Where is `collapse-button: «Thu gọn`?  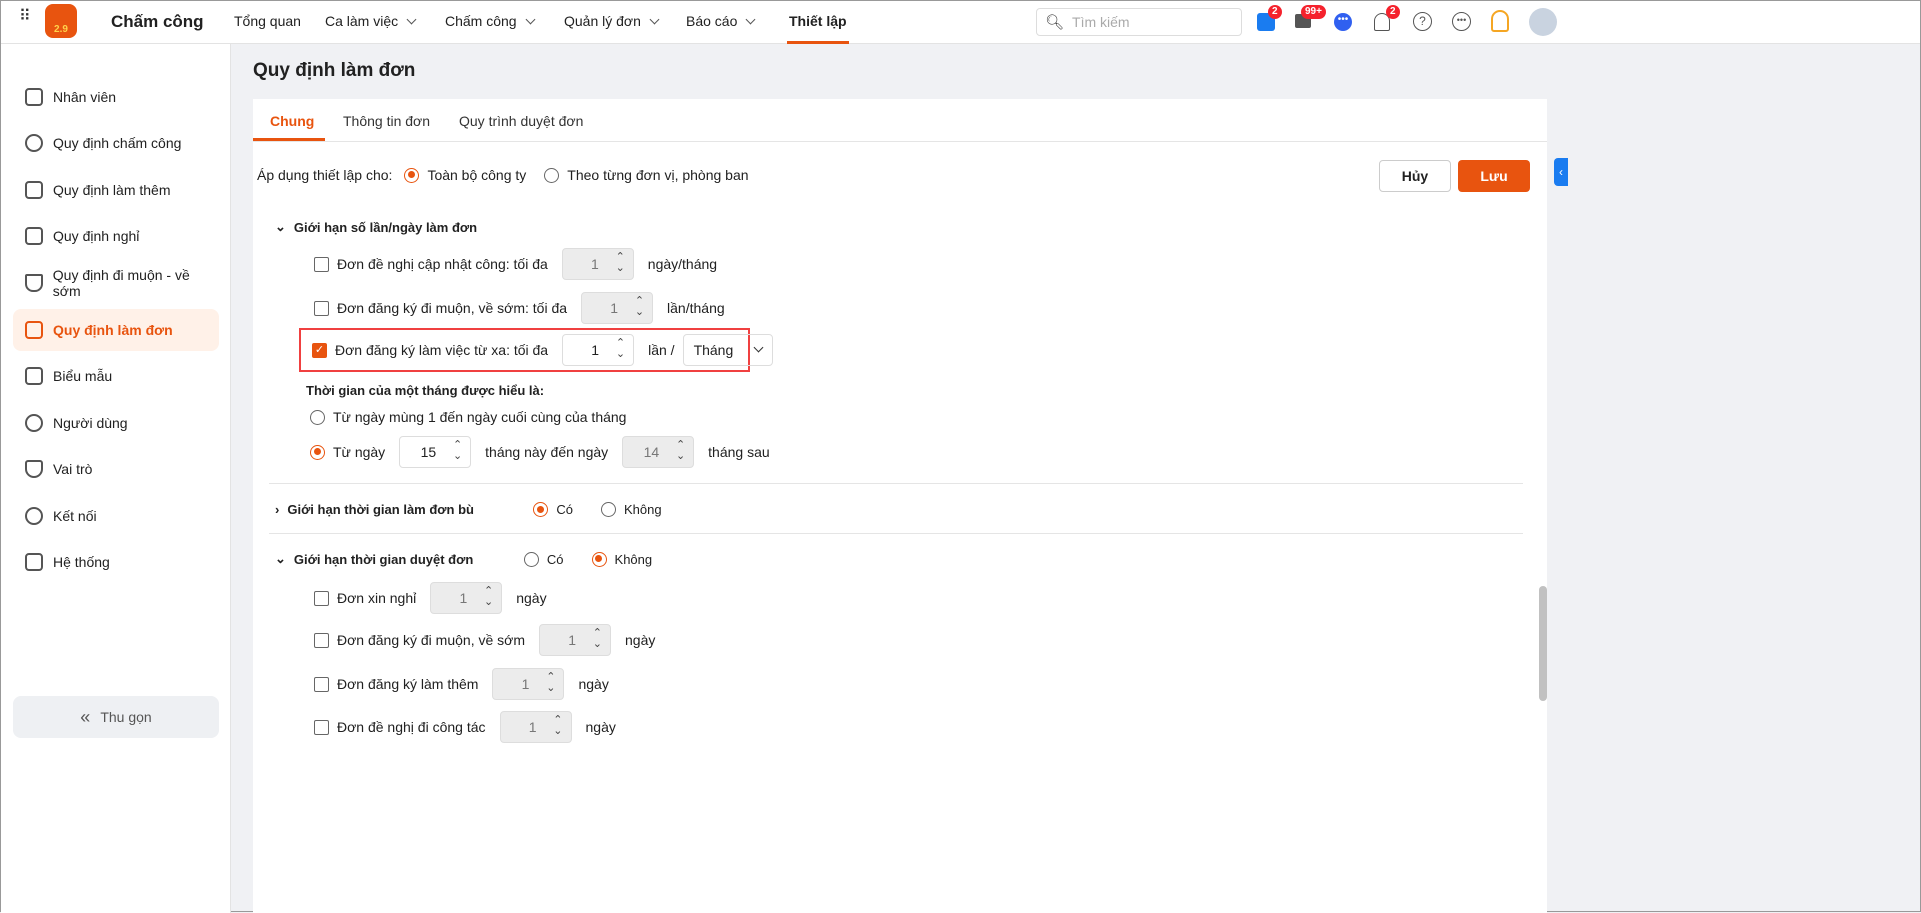
collapse-button: «Thu gọn is located at coordinates (116, 717).